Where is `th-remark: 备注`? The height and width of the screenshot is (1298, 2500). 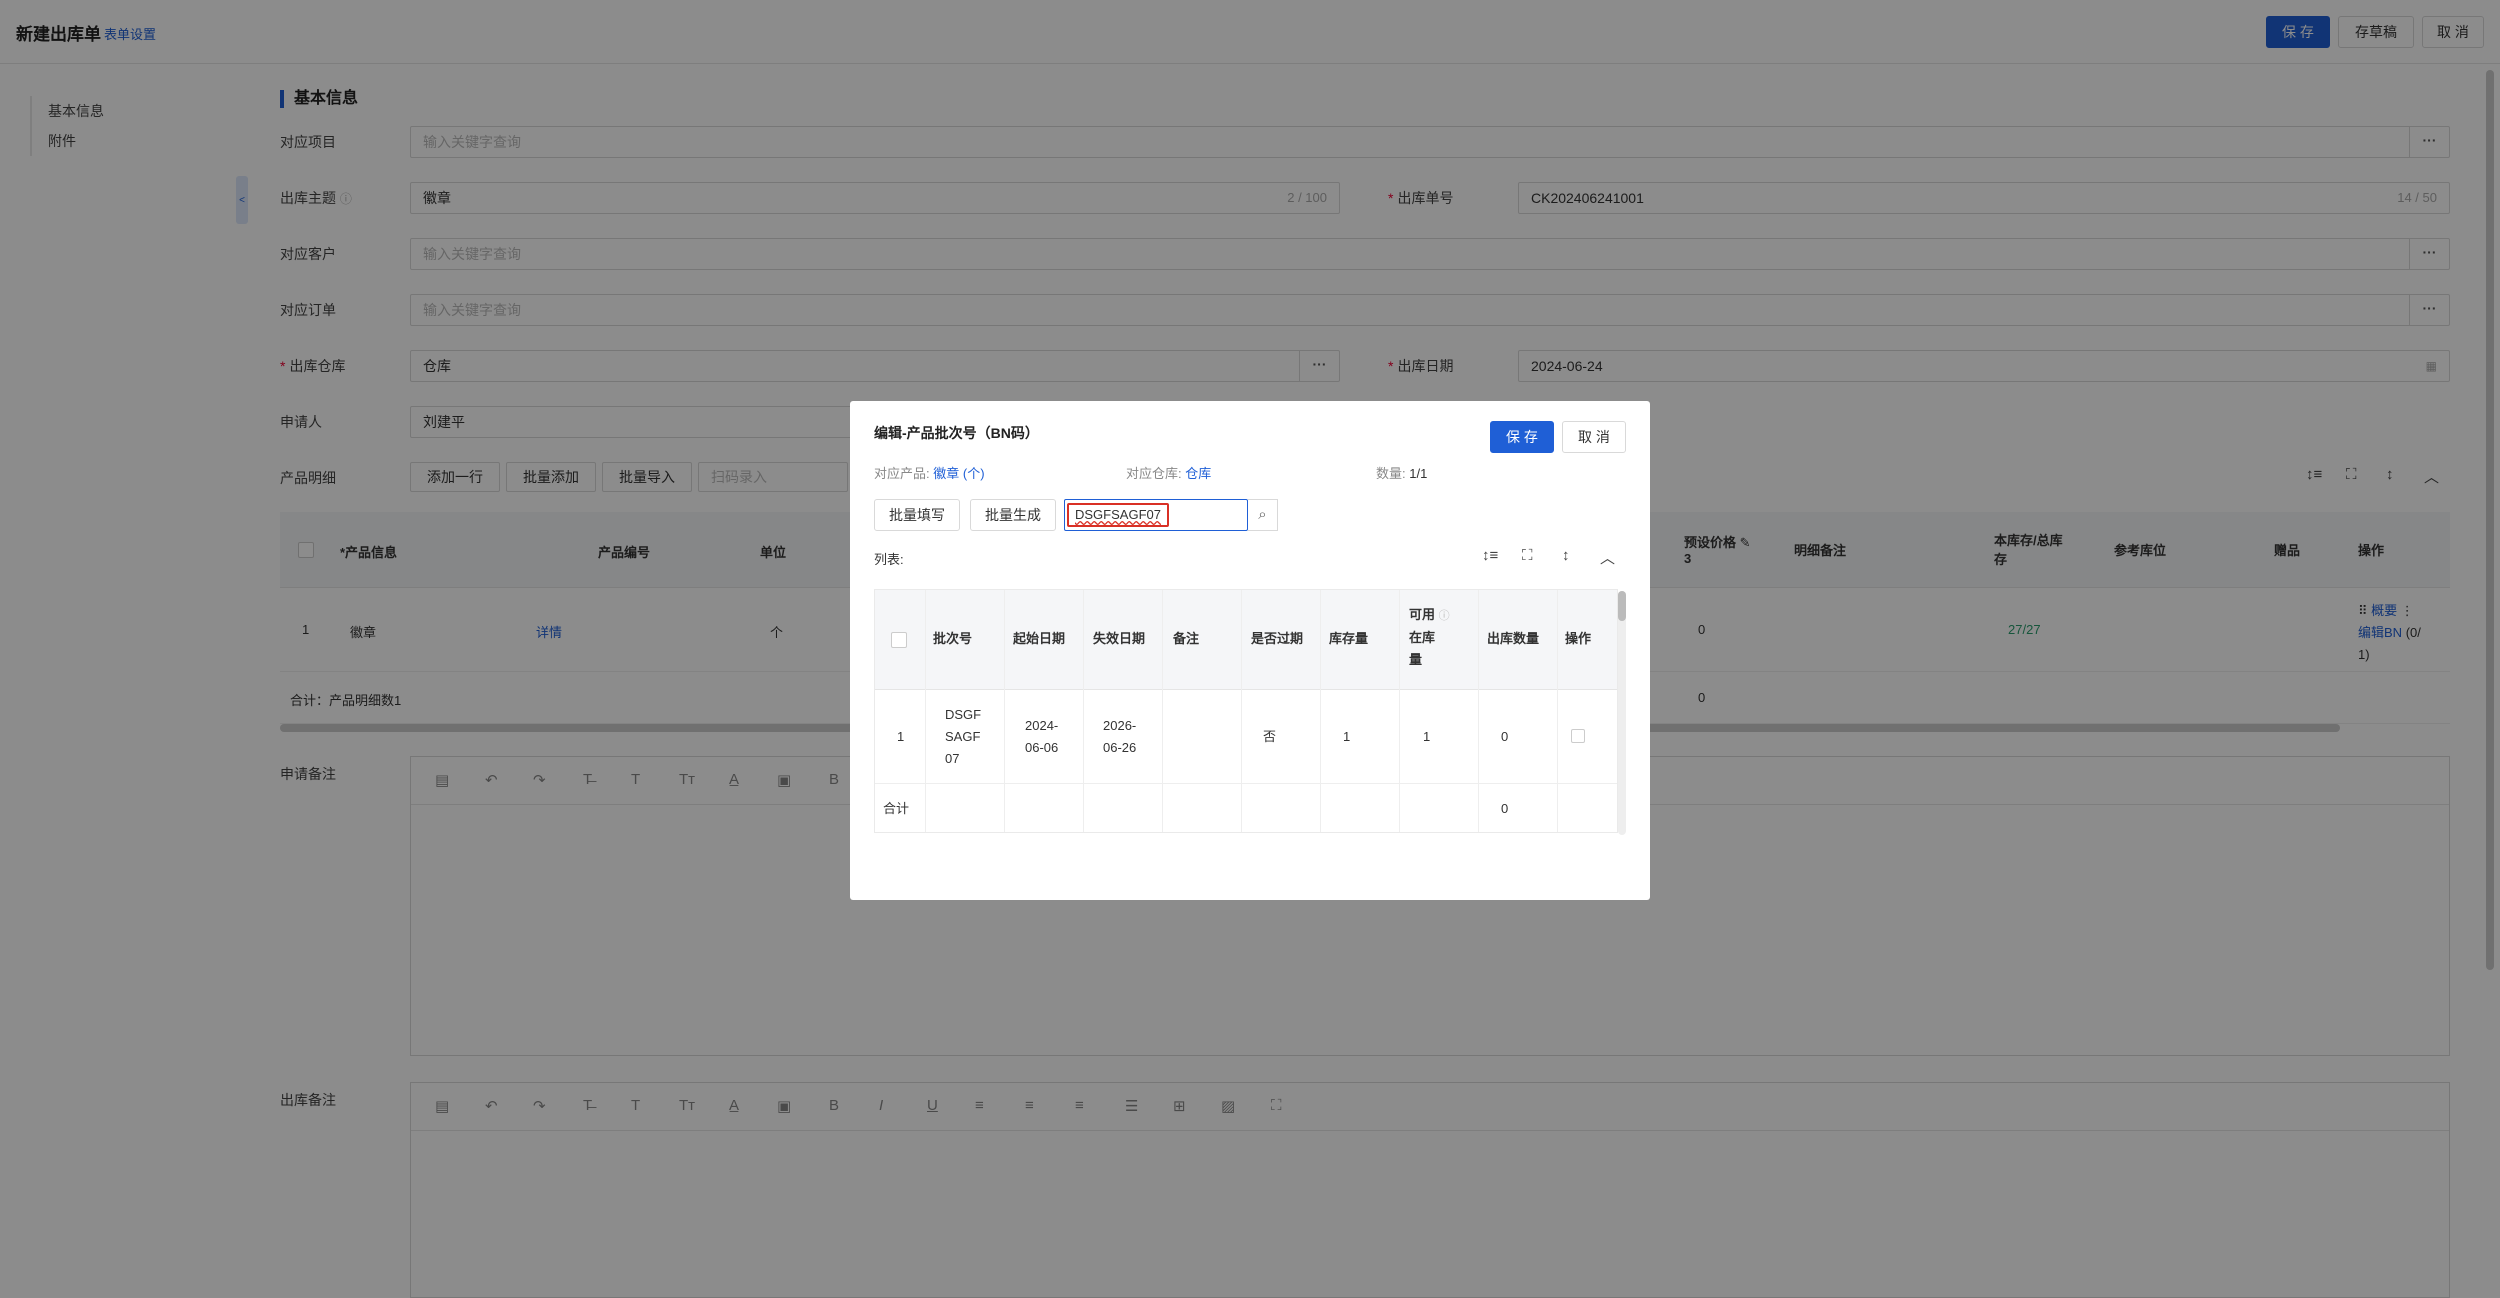
th-remark: 备注 is located at coordinates (1186, 638).